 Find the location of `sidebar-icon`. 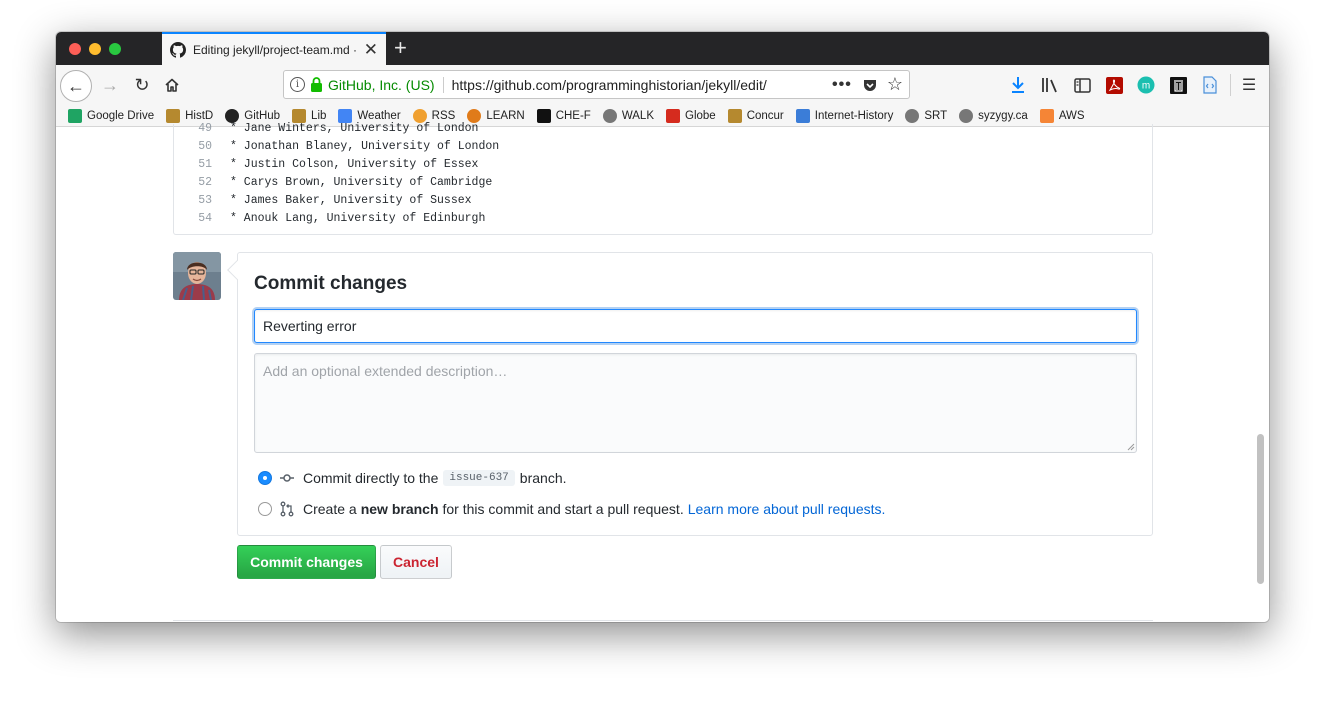

sidebar-icon is located at coordinates (1082, 85).